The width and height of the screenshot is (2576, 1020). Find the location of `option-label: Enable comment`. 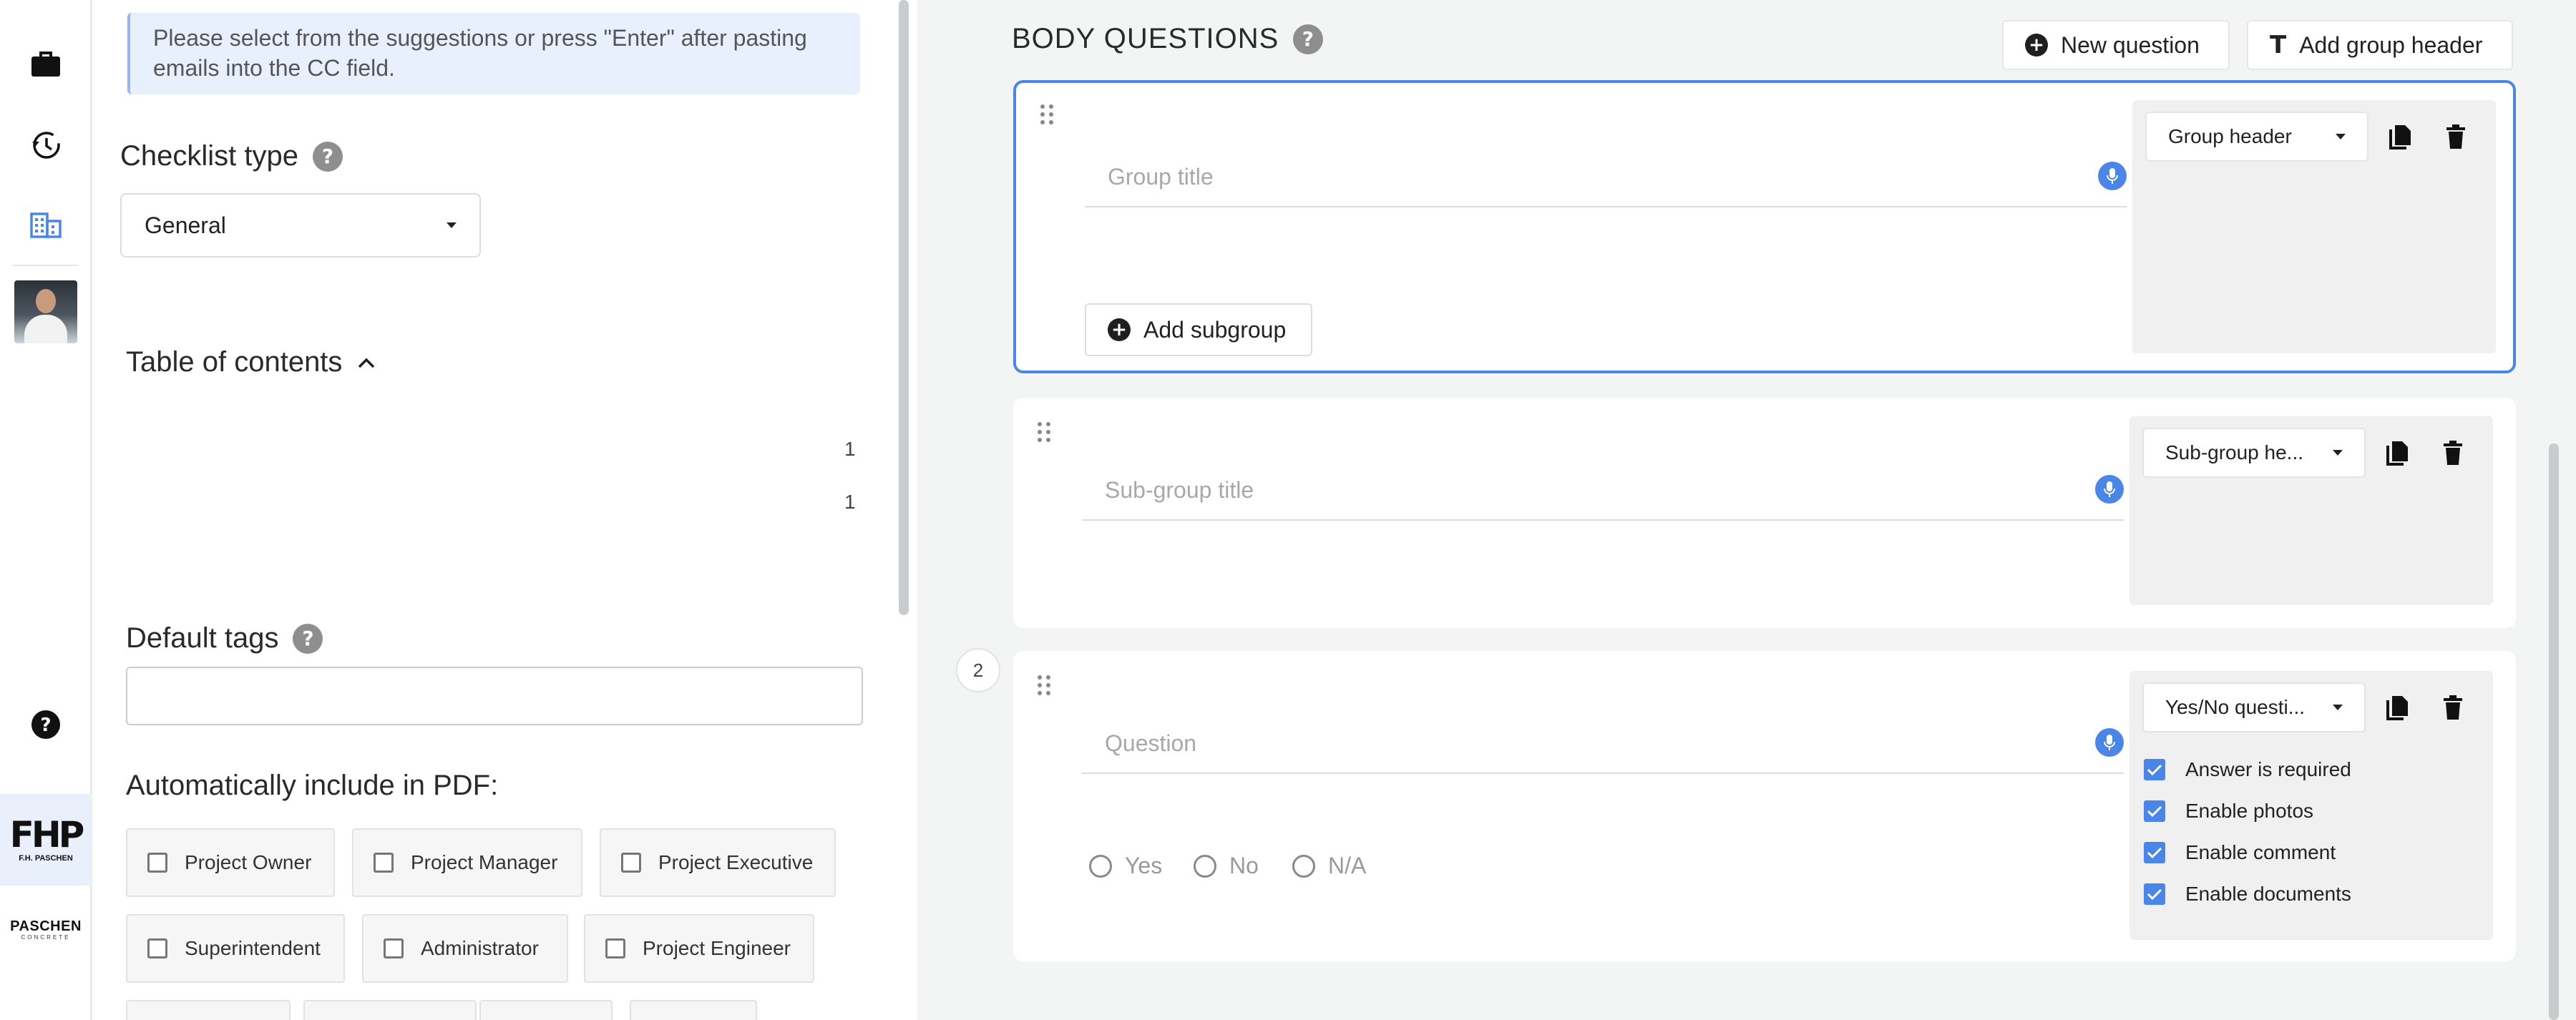

option-label: Enable comment is located at coordinates (2260, 852).